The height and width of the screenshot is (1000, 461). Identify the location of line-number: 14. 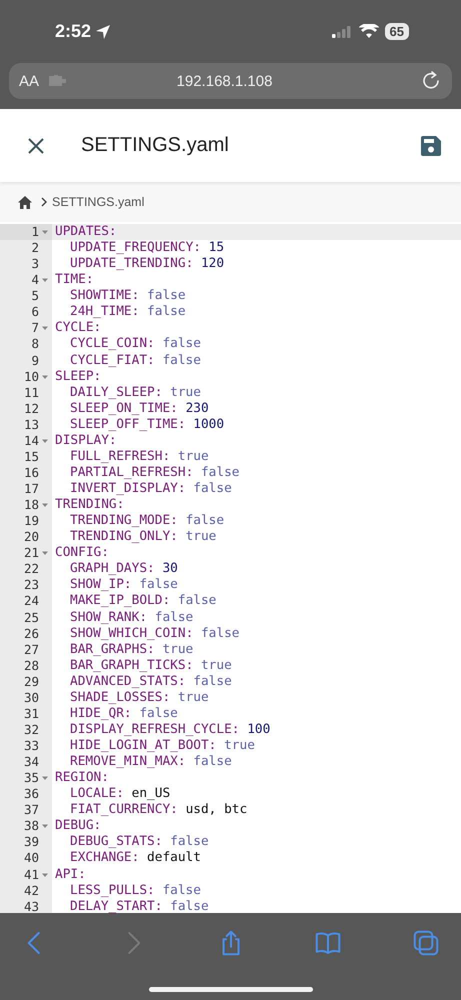
(31, 440).